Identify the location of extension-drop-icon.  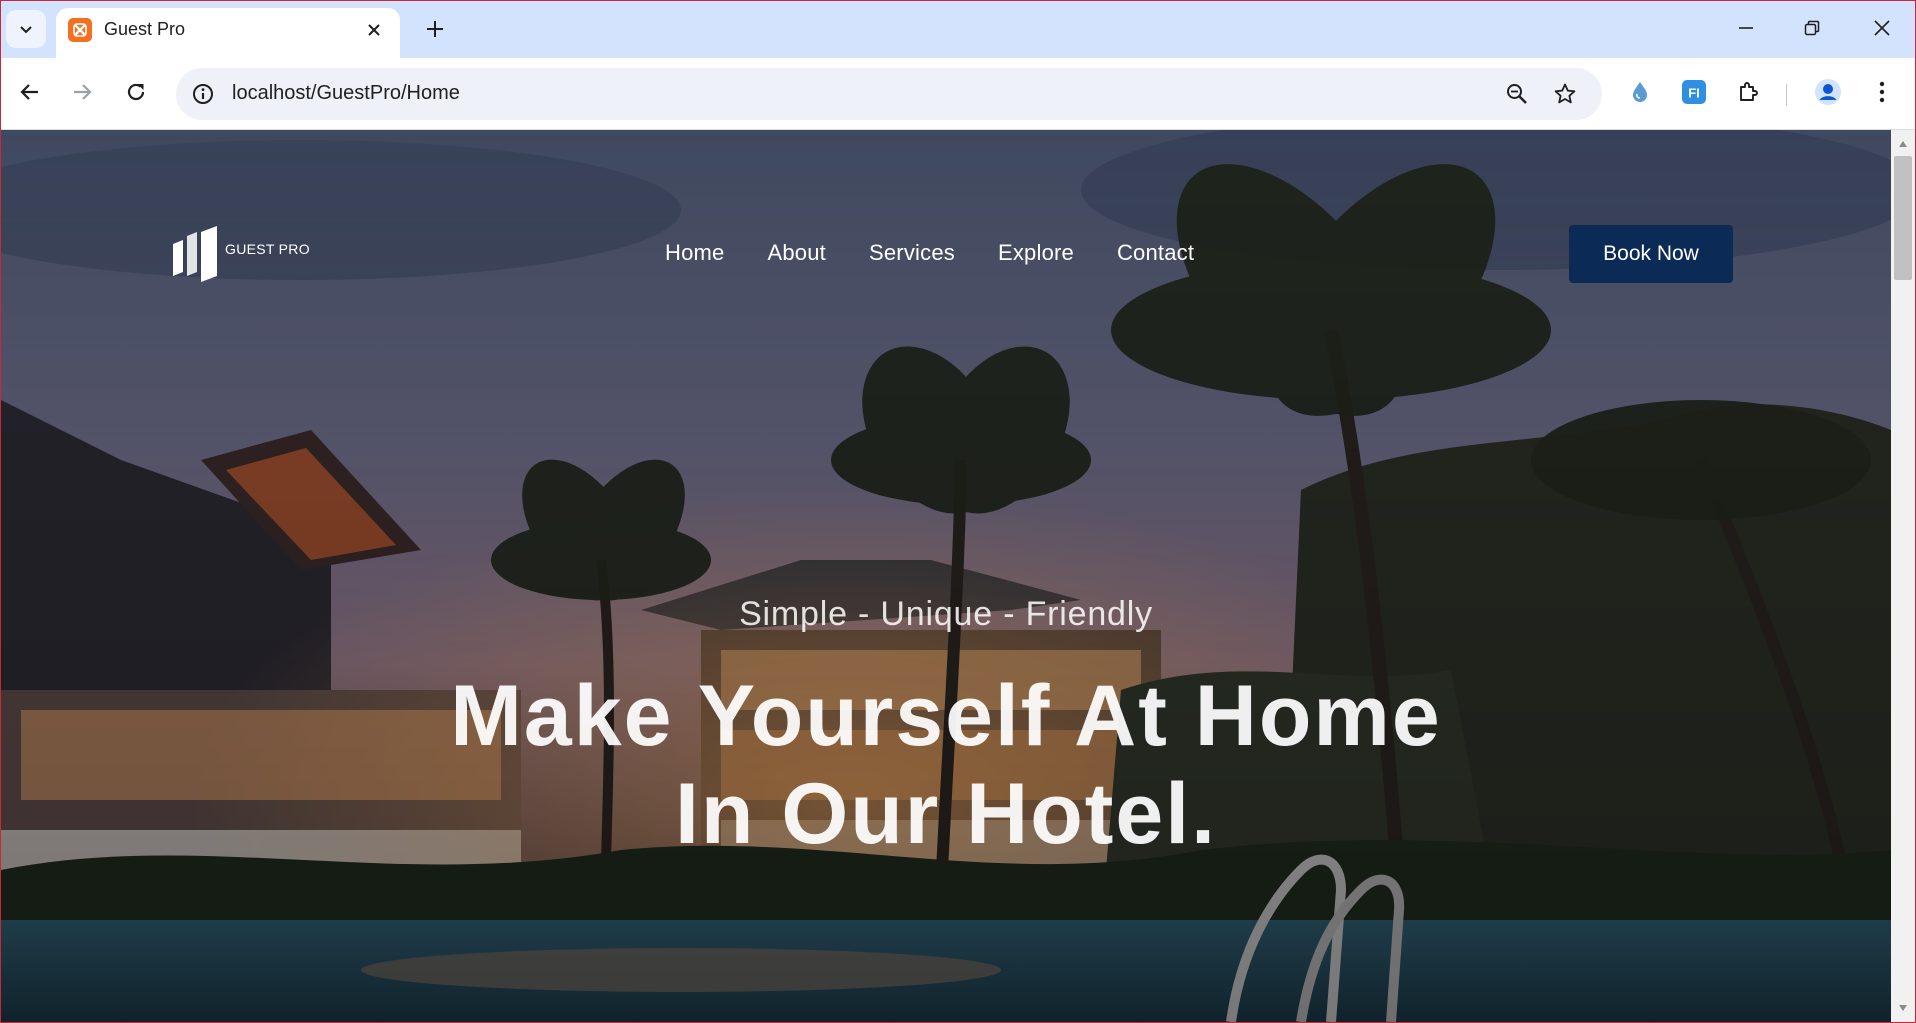
(1640, 92).